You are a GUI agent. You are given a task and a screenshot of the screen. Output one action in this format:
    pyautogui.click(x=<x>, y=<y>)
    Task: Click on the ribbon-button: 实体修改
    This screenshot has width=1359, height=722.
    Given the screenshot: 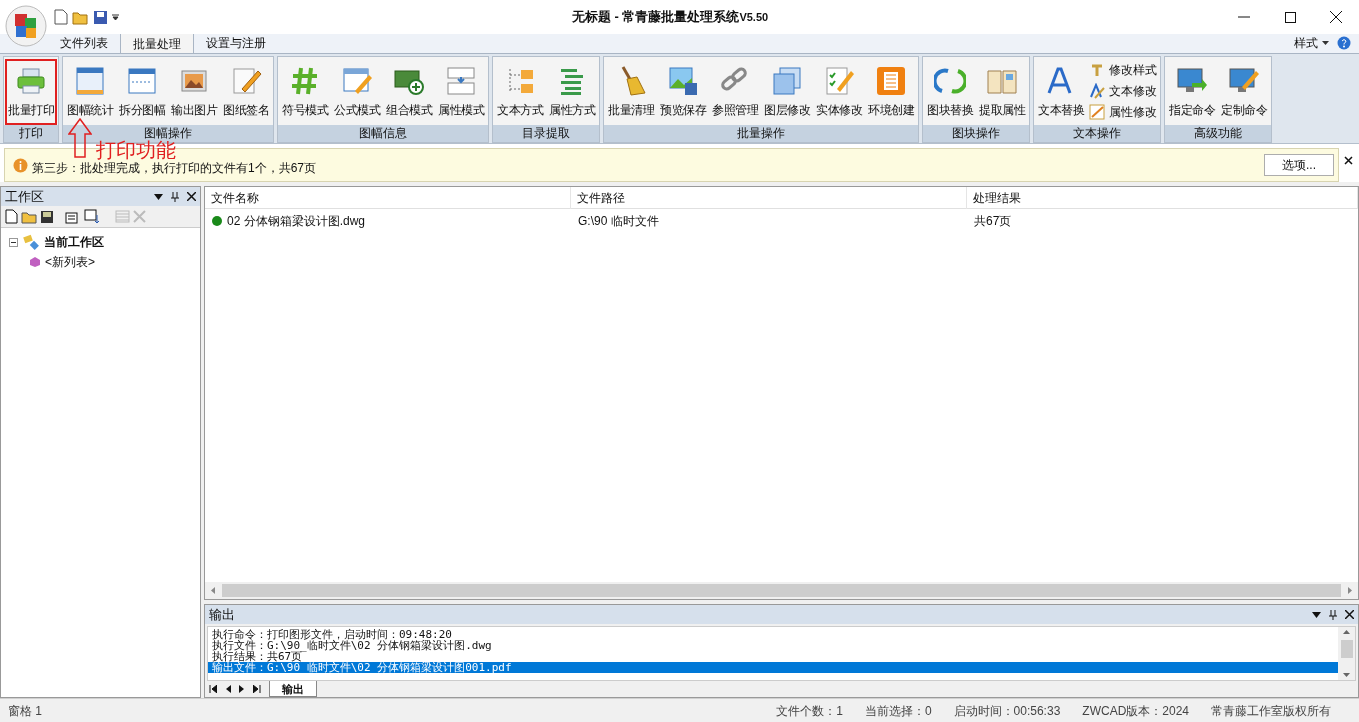 What is the action you would take?
    pyautogui.click(x=839, y=92)
    